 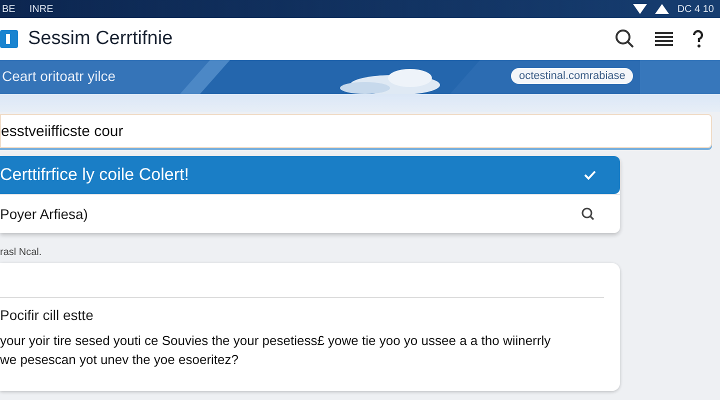 I want to click on status-time: DC 4 10, so click(x=695, y=9).